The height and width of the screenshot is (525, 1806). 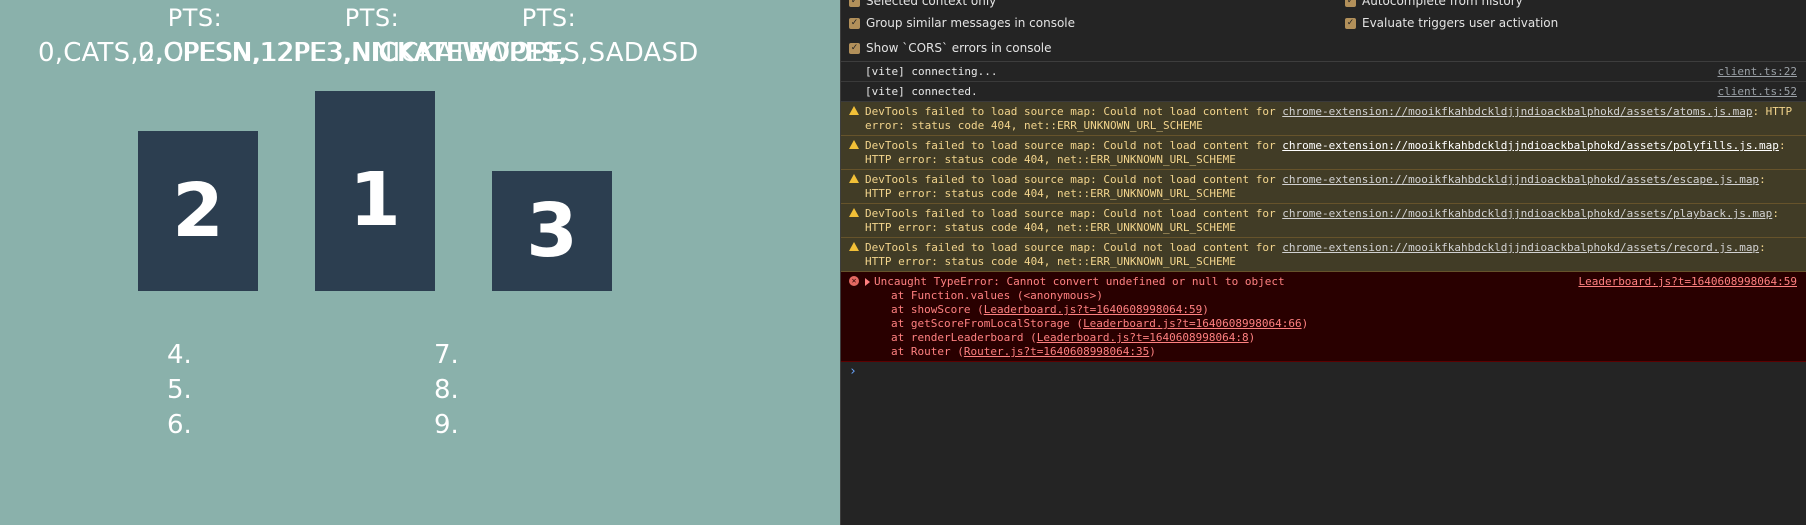 I want to click on log-source-link: client.ts:22, so click(x=1757, y=72).